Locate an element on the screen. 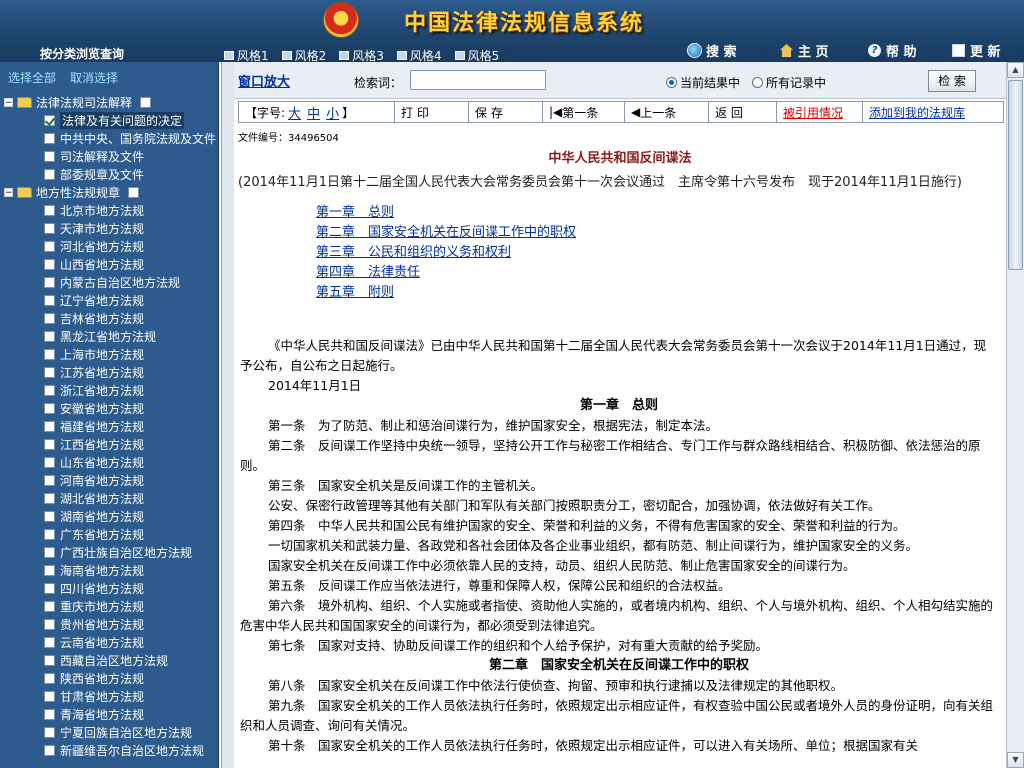 The width and height of the screenshot is (1024, 768). print-button: 打 印 is located at coordinates (432, 112).